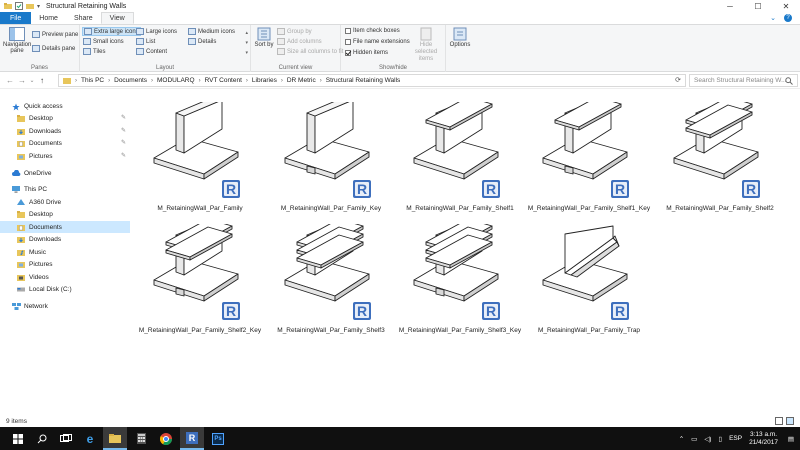 The width and height of the screenshot is (800, 450). What do you see at coordinates (16, 18) in the screenshot?
I see `tab-file: File` at bounding box center [16, 18].